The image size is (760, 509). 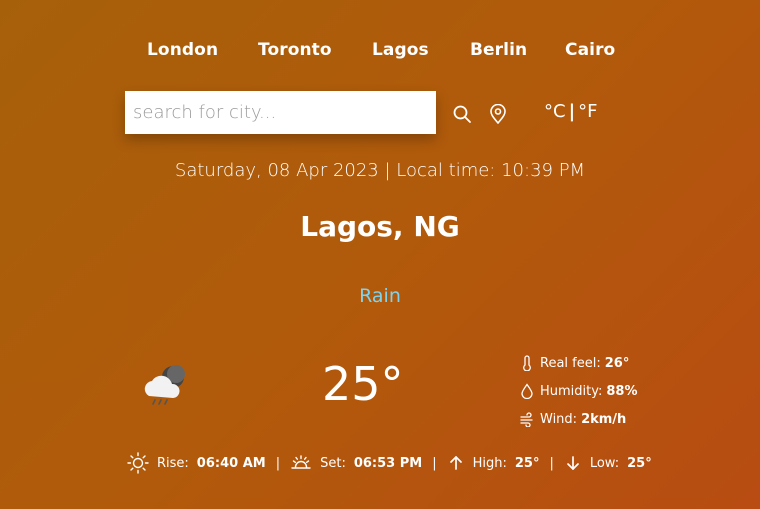 What do you see at coordinates (363, 384) in the screenshot?
I see `current-temperature: 25°` at bounding box center [363, 384].